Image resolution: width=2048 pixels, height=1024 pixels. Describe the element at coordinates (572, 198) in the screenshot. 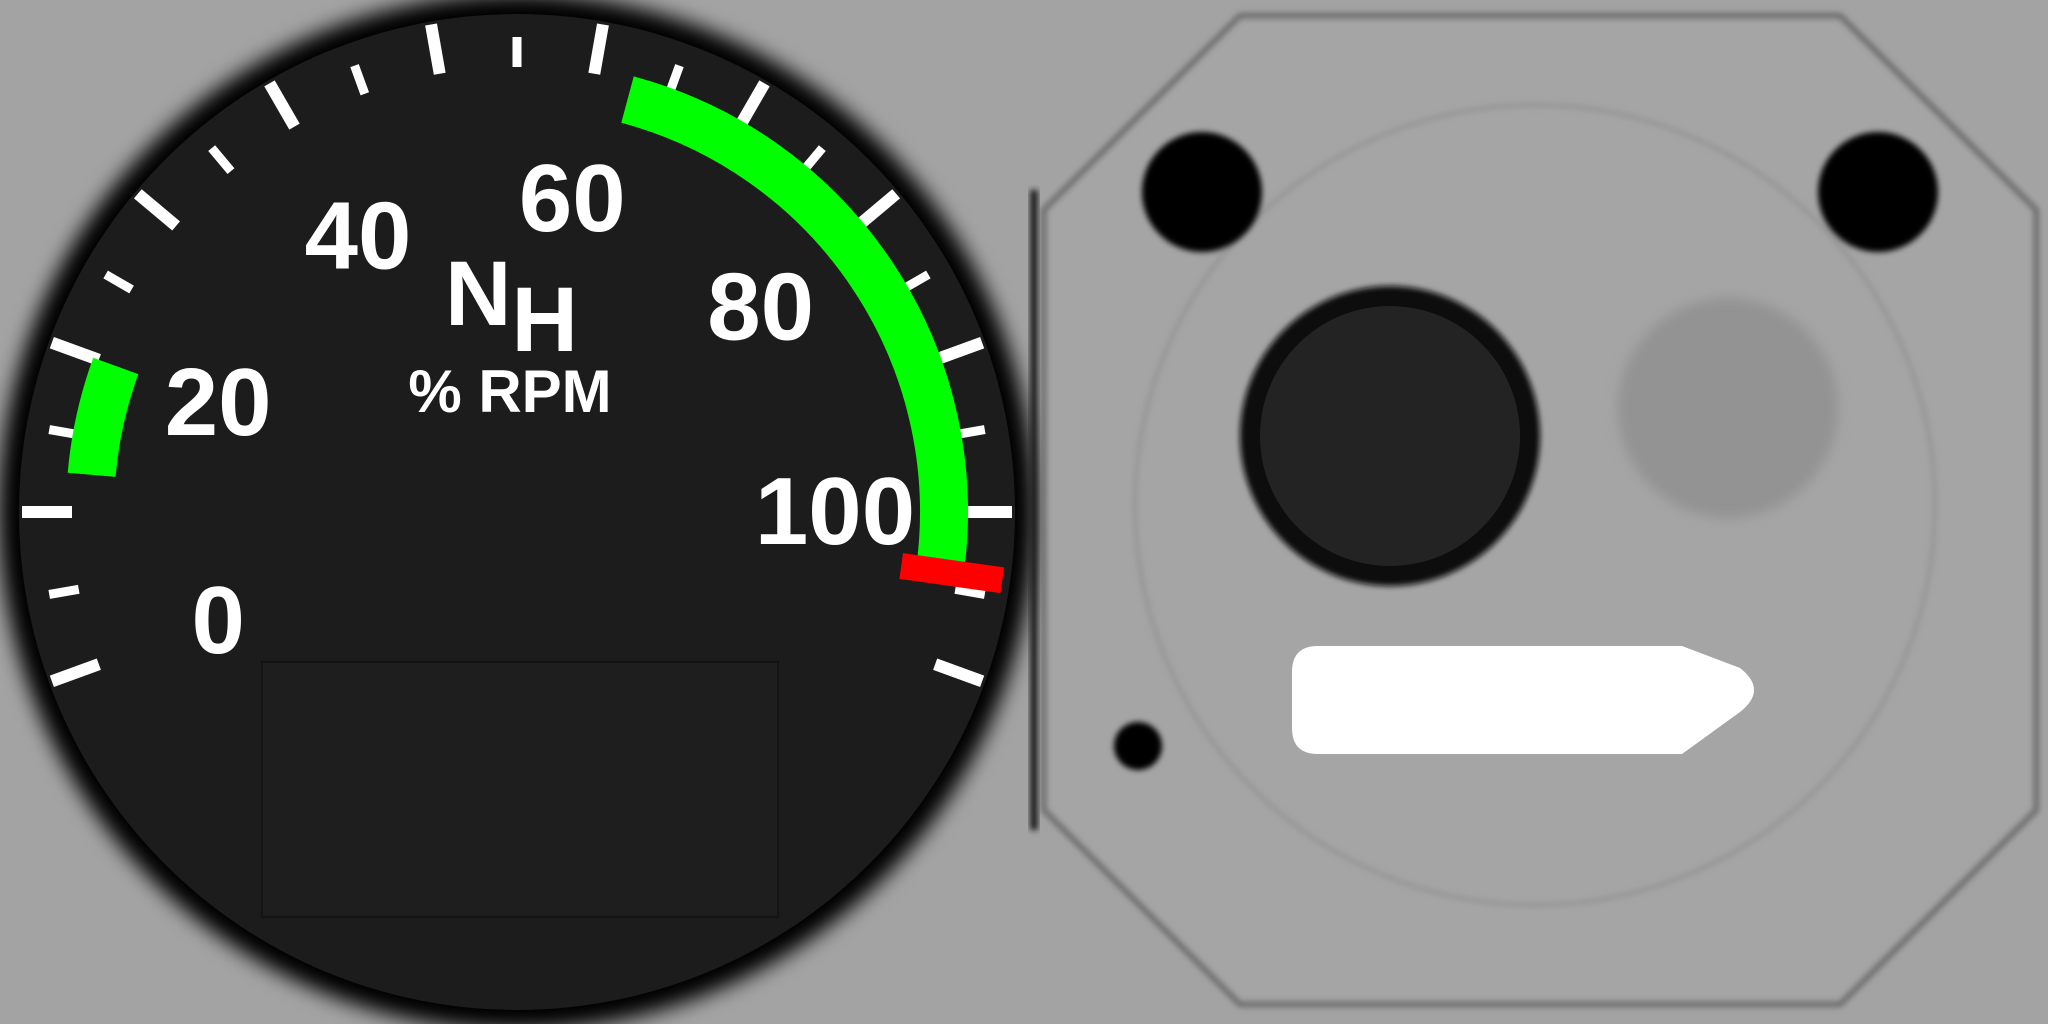

I see `numeral-60: 60` at that location.